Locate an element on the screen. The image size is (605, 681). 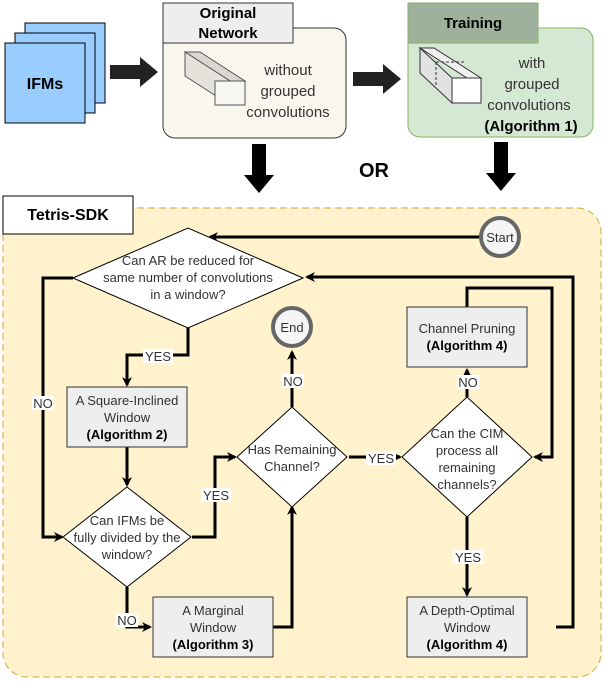
decision-text: channels? is located at coordinates (466, 484).